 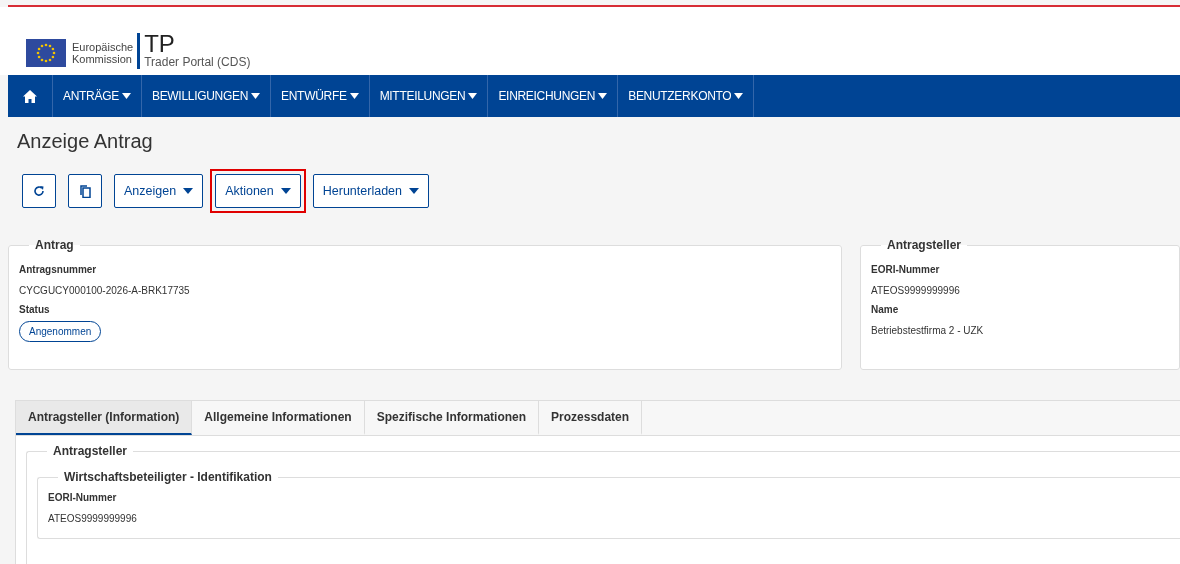 I want to click on commission-logo: Europäische Kommission, so click(x=80, y=54).